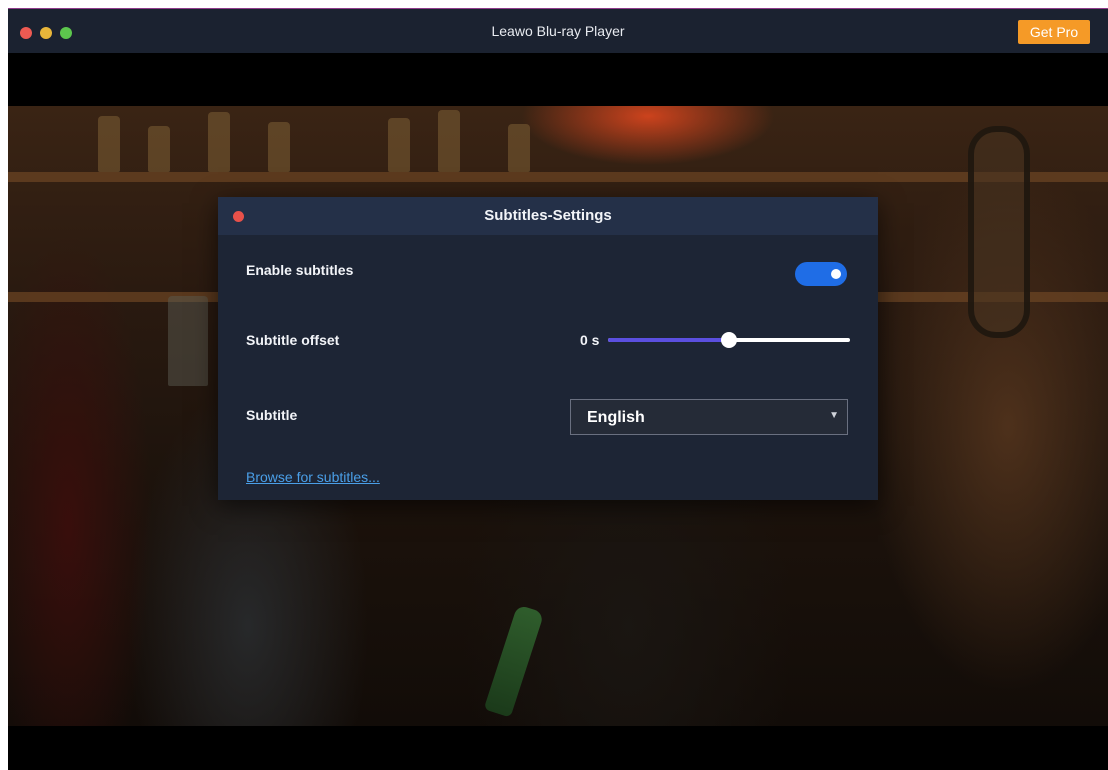 The height and width of the screenshot is (770, 1108). Describe the element at coordinates (300, 270) in the screenshot. I see `enable-subtitles-label: Enable subtitles` at that location.